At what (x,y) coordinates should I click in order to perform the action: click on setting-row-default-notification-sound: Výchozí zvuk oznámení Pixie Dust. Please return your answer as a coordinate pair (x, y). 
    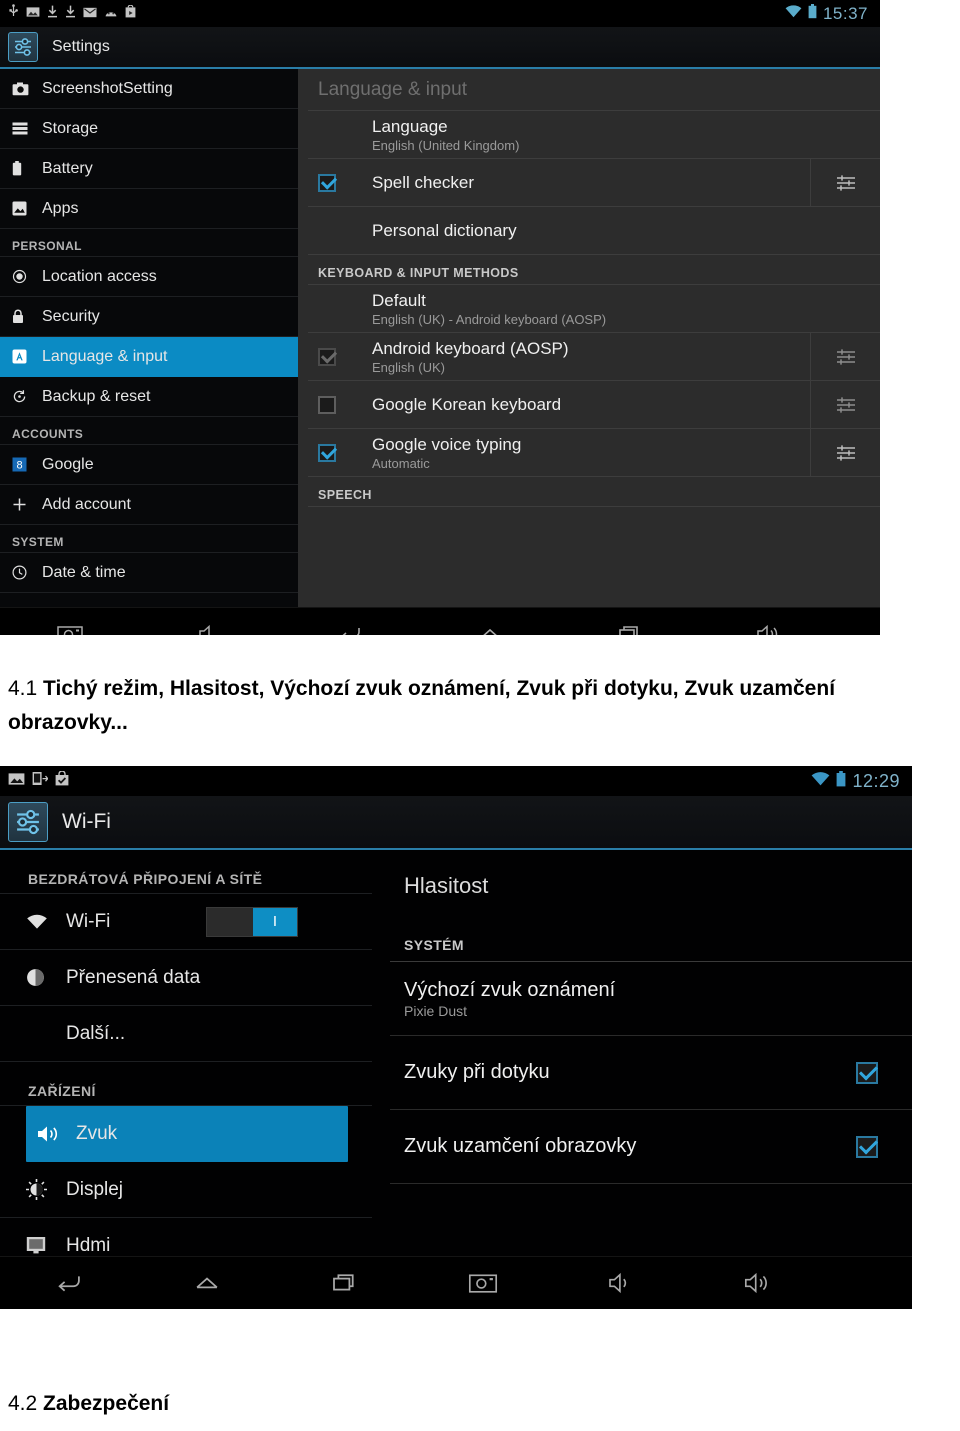
    Looking at the image, I should click on (651, 999).